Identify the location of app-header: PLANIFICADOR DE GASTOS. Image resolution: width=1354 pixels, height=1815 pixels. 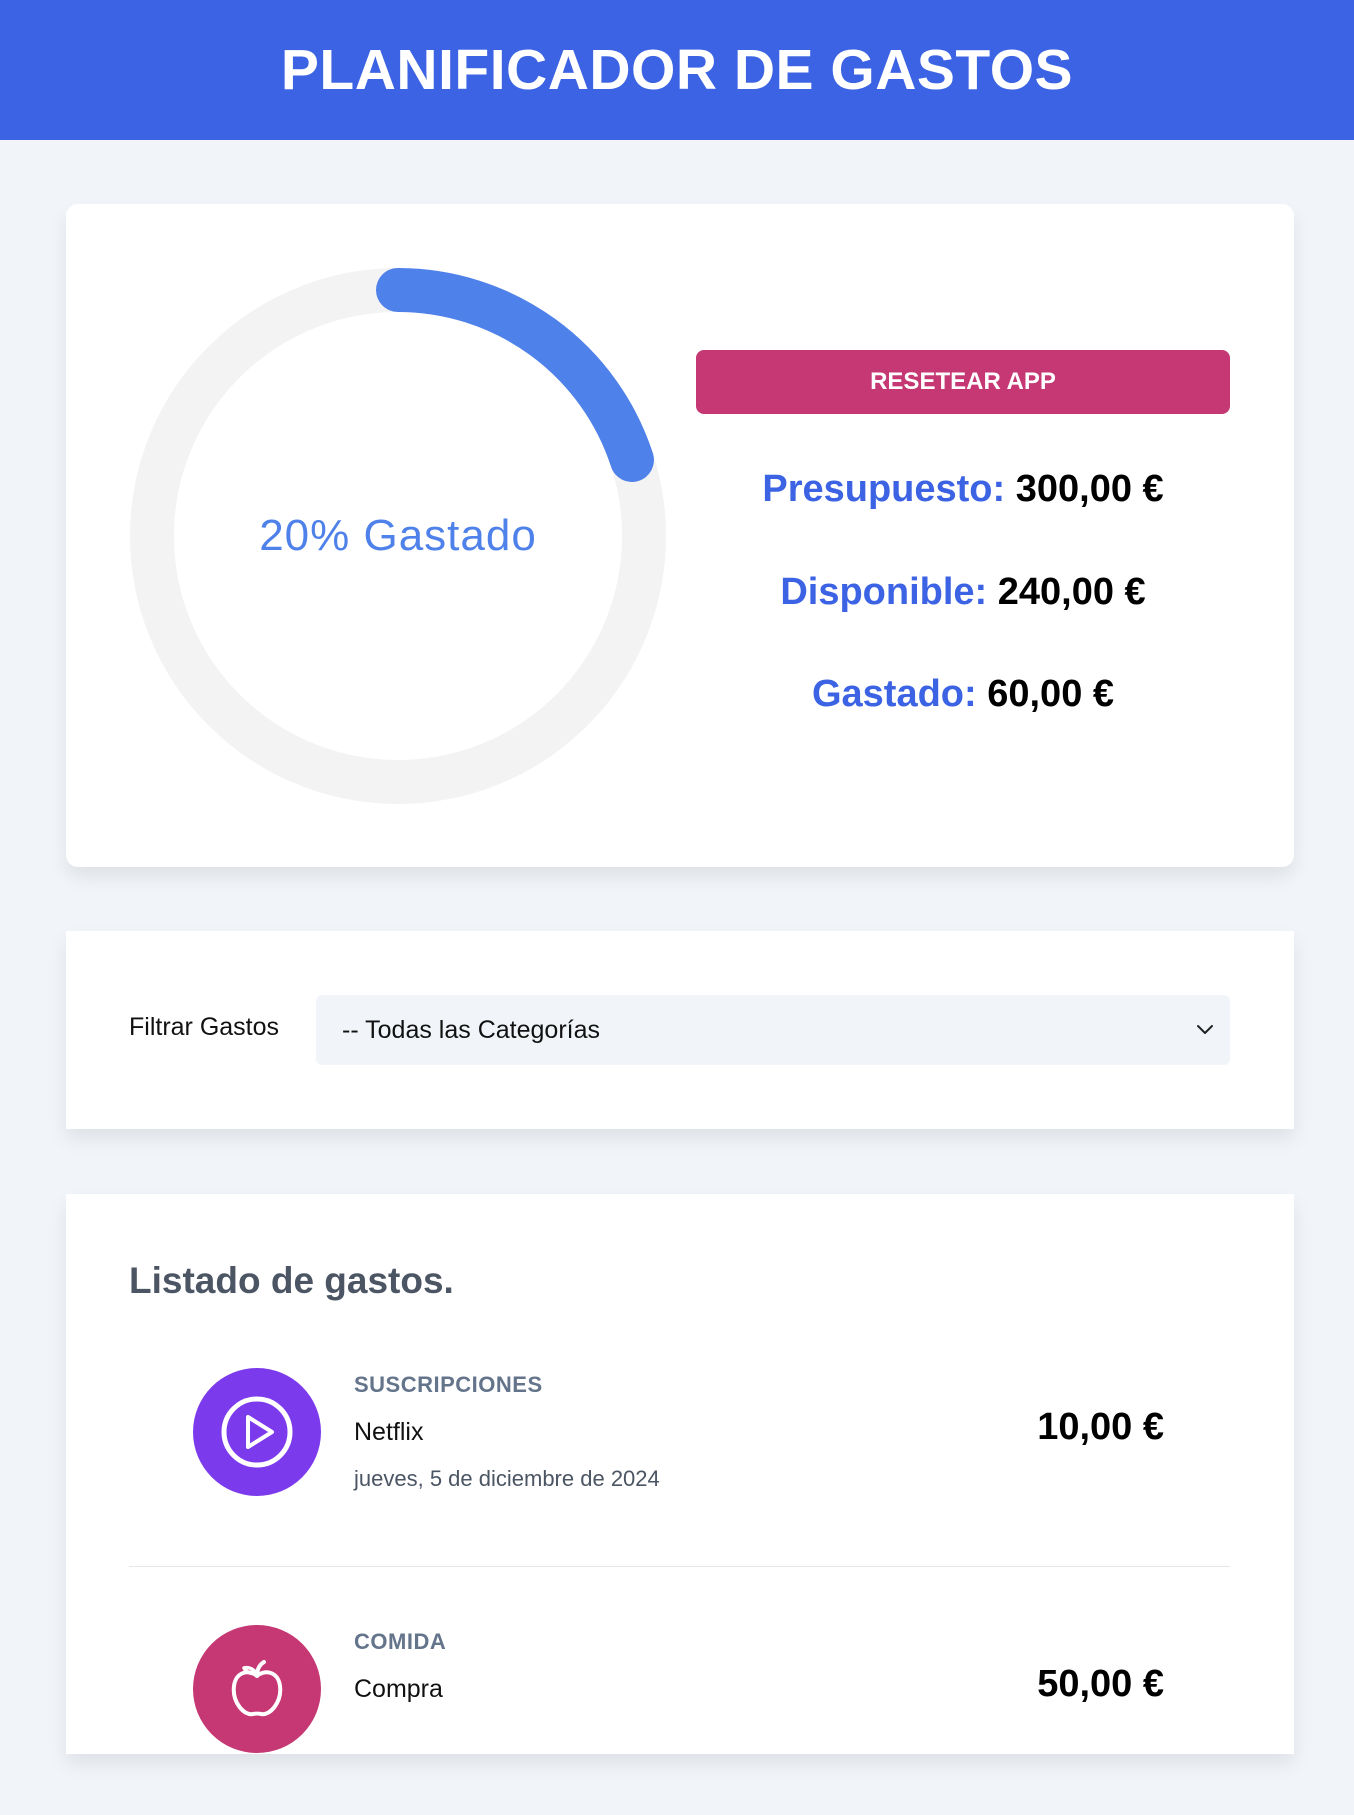
(677, 70).